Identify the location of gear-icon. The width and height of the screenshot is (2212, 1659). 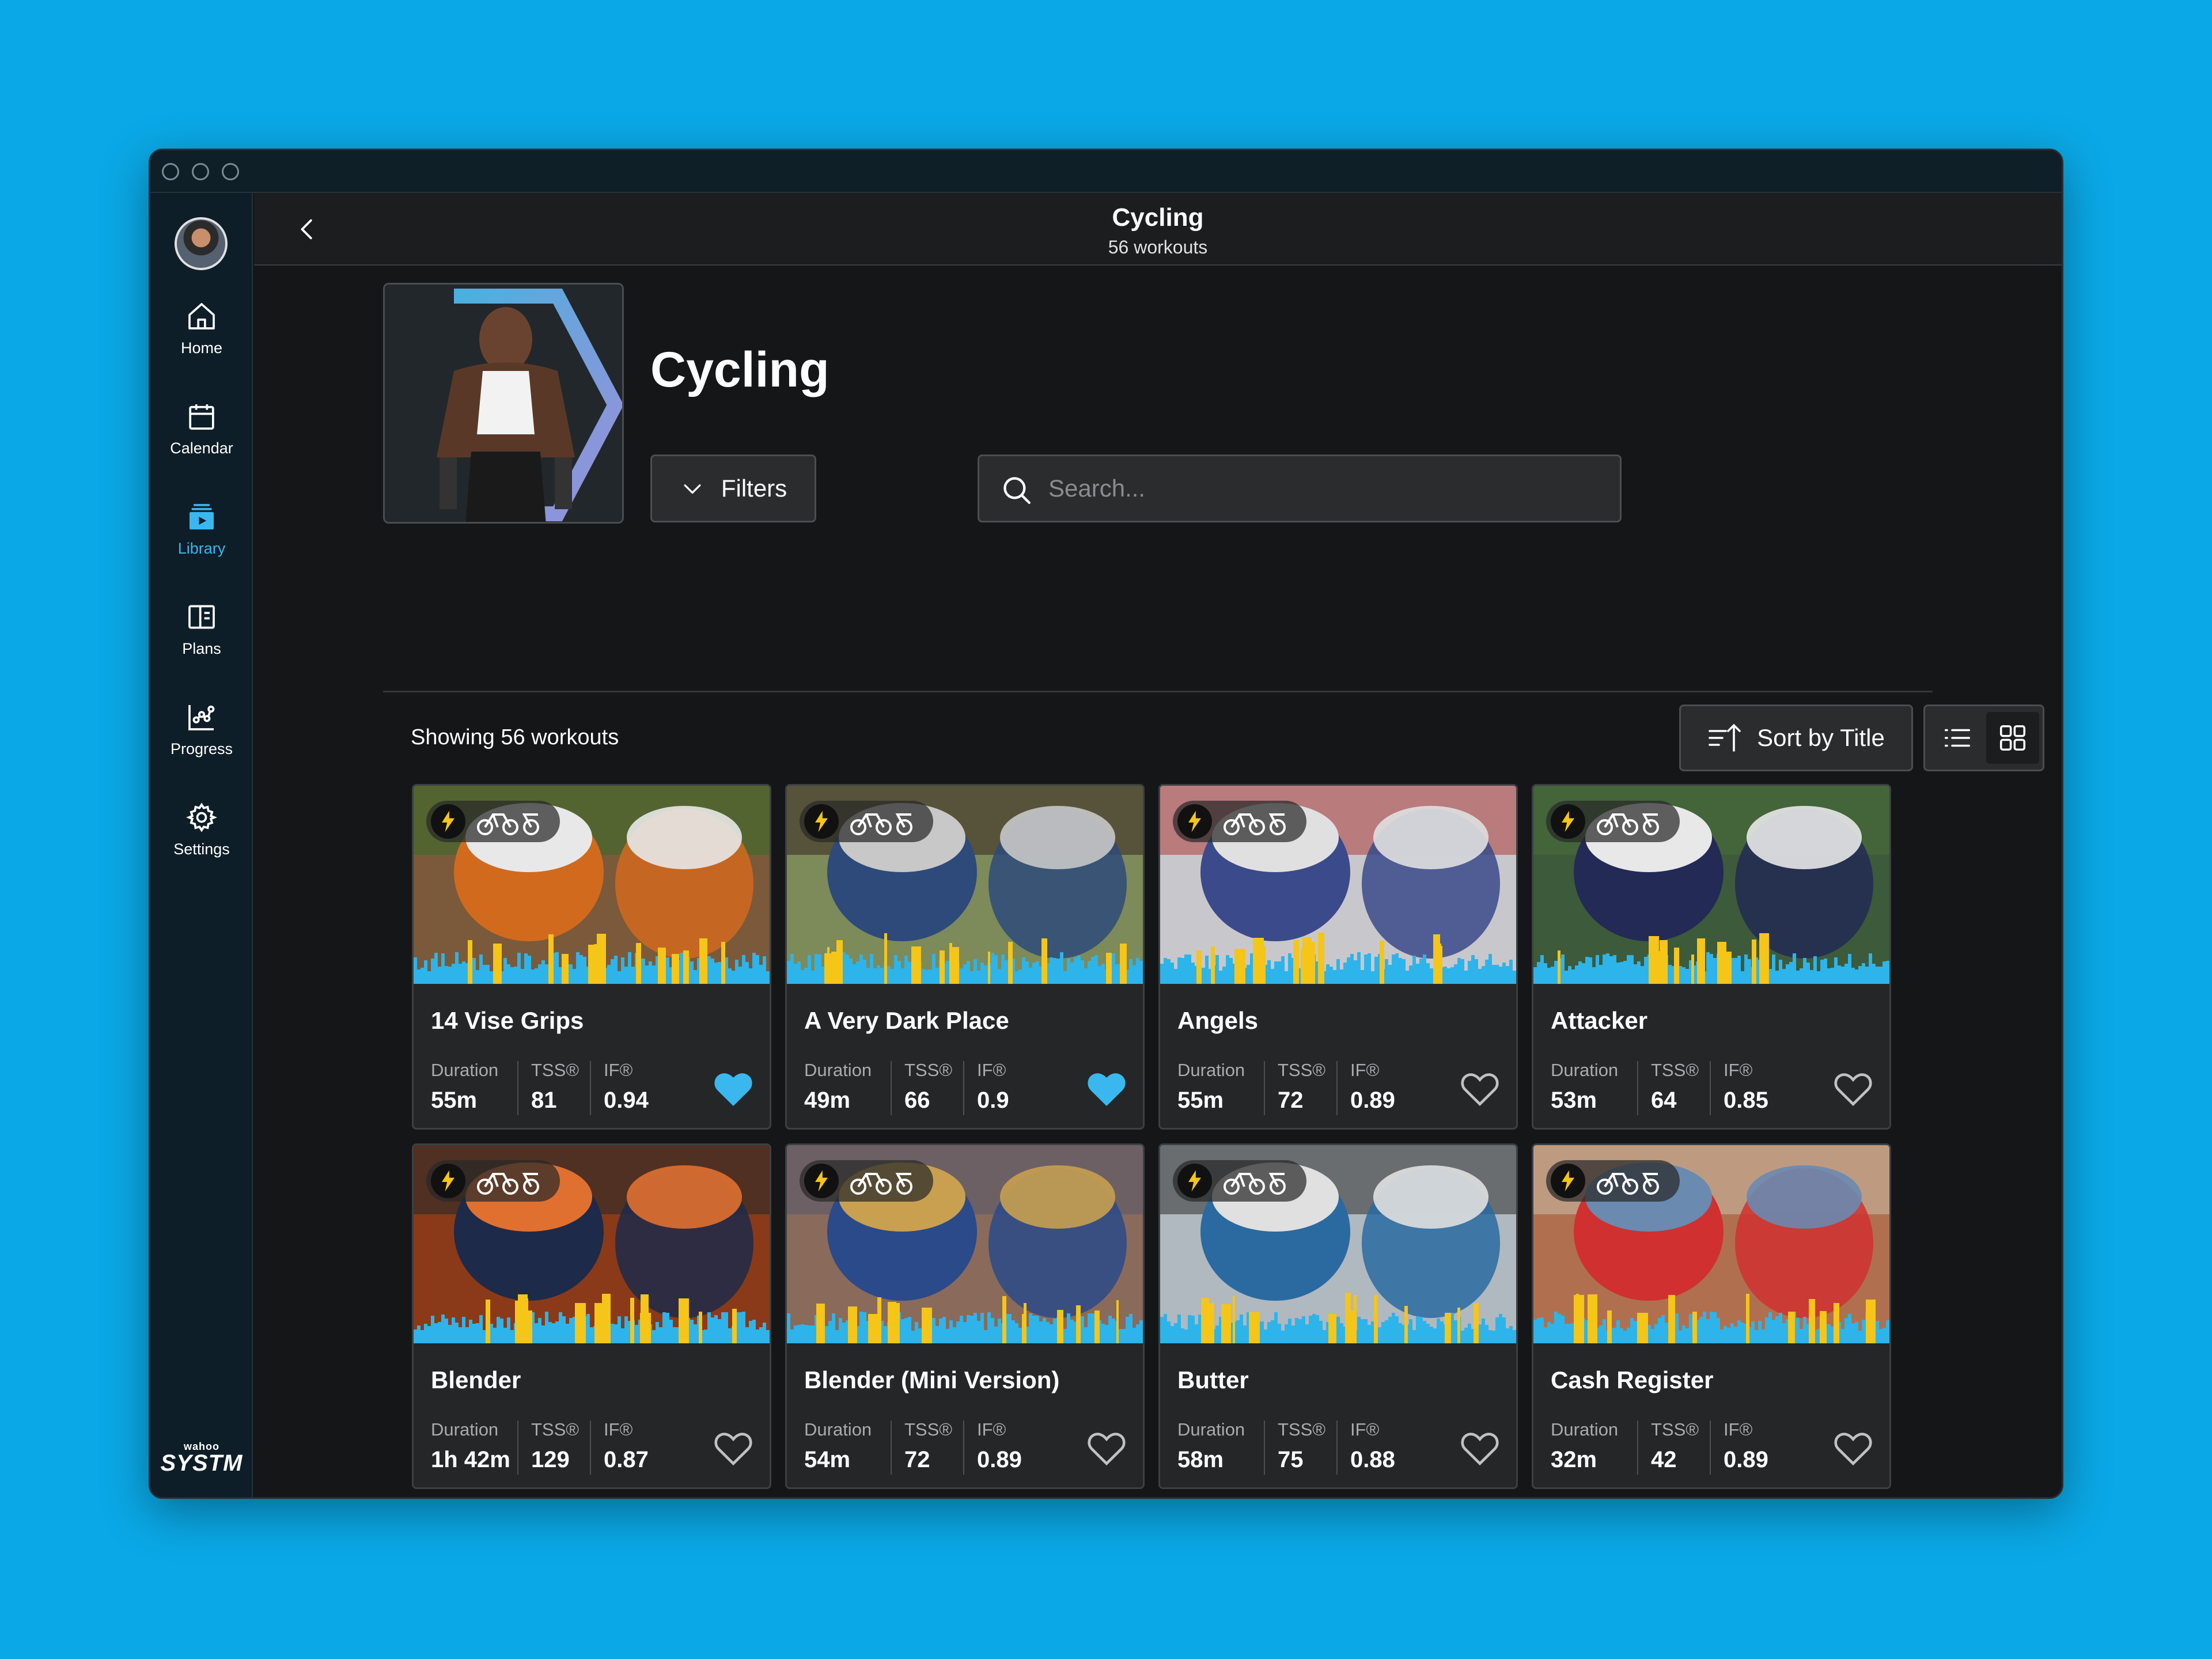
(201, 817).